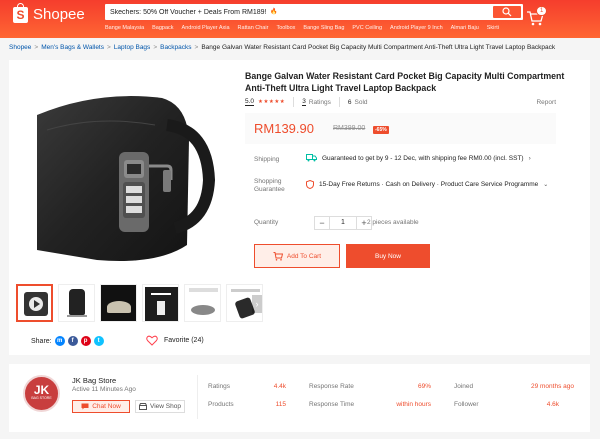 The height and width of the screenshot is (439, 600). I want to click on suggestion-link: Toolbox, so click(285, 28).